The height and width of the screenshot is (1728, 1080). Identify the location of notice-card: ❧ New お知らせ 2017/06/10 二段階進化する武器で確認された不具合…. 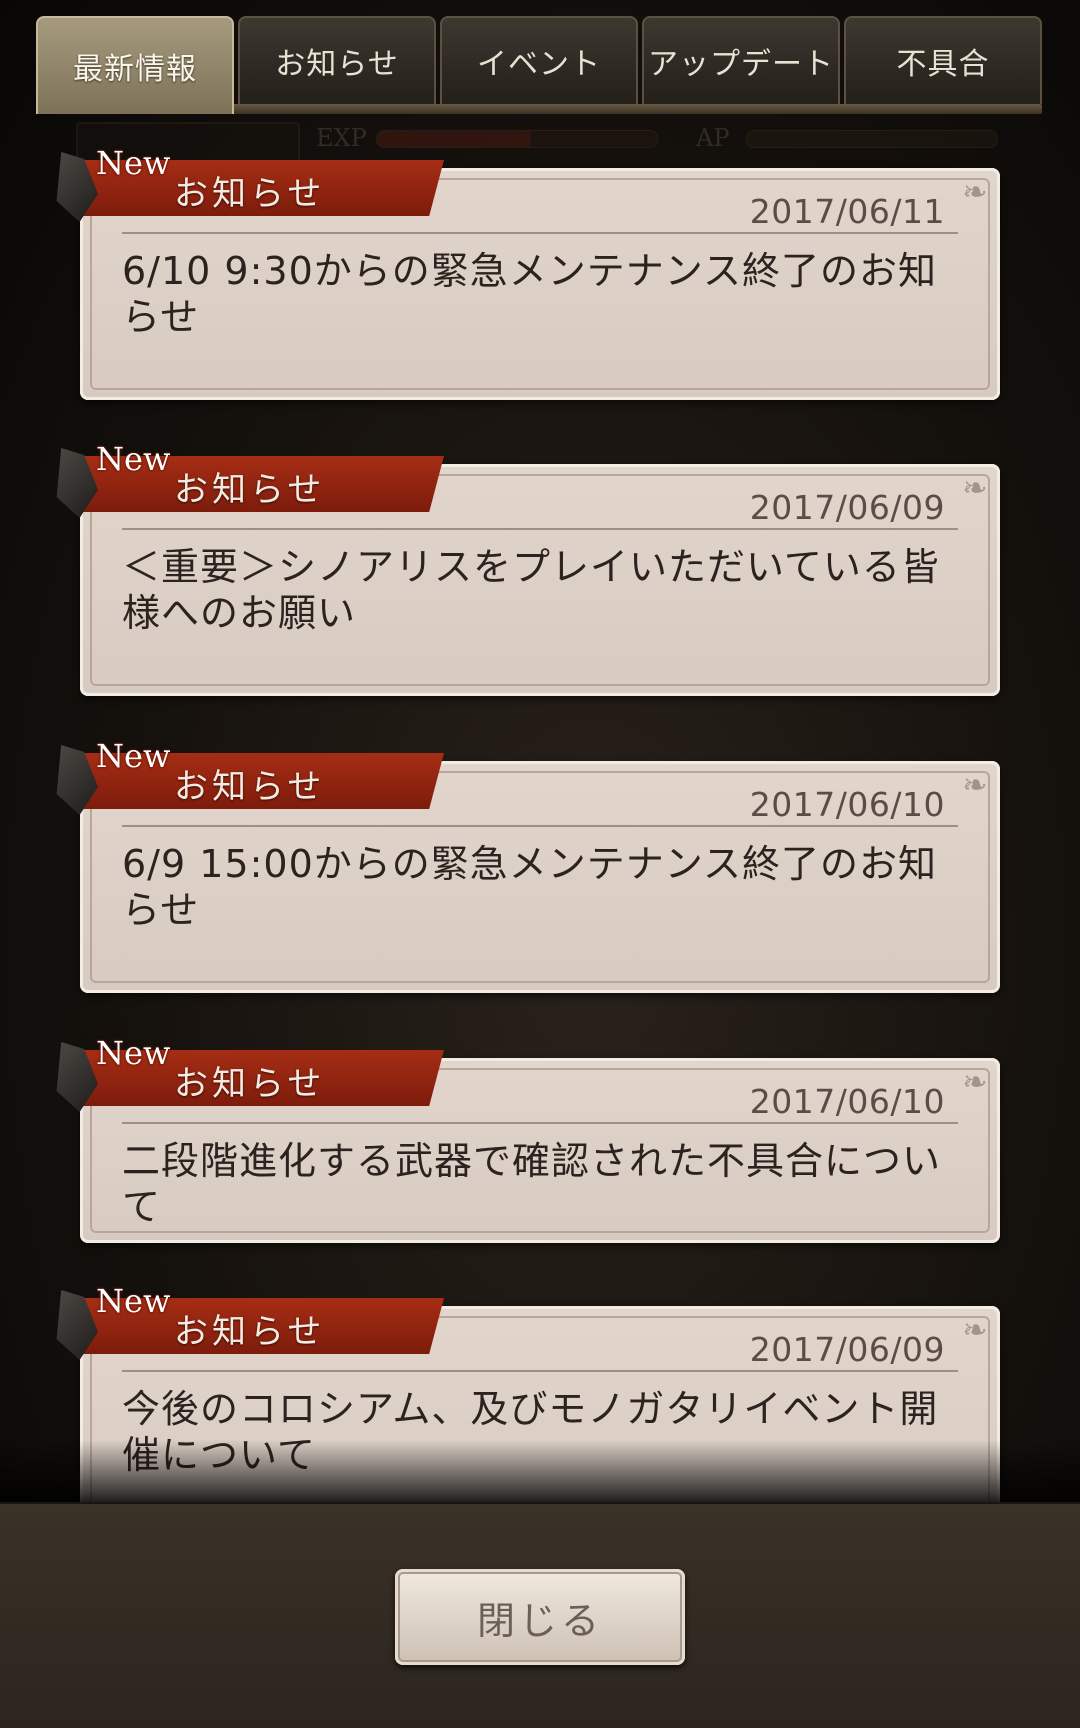
(528, 1138).